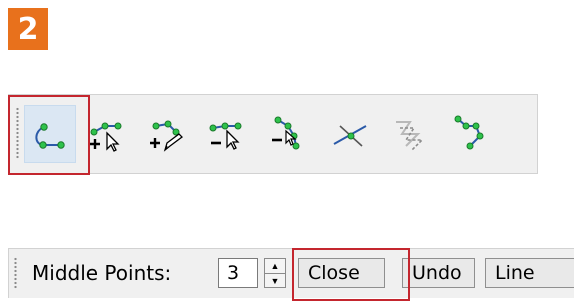  Describe the element at coordinates (529, 273) in the screenshot. I see `line-mode-button: Line` at that location.